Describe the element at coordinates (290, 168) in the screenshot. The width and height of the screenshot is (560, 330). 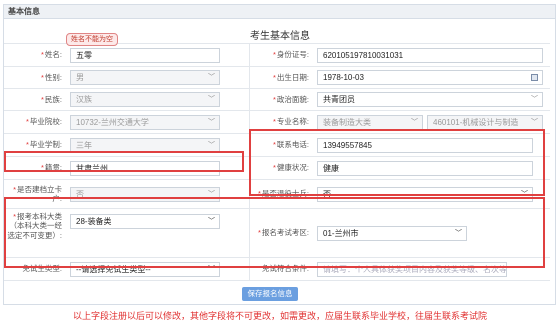
I see `health-label: * 健康状况:` at that location.